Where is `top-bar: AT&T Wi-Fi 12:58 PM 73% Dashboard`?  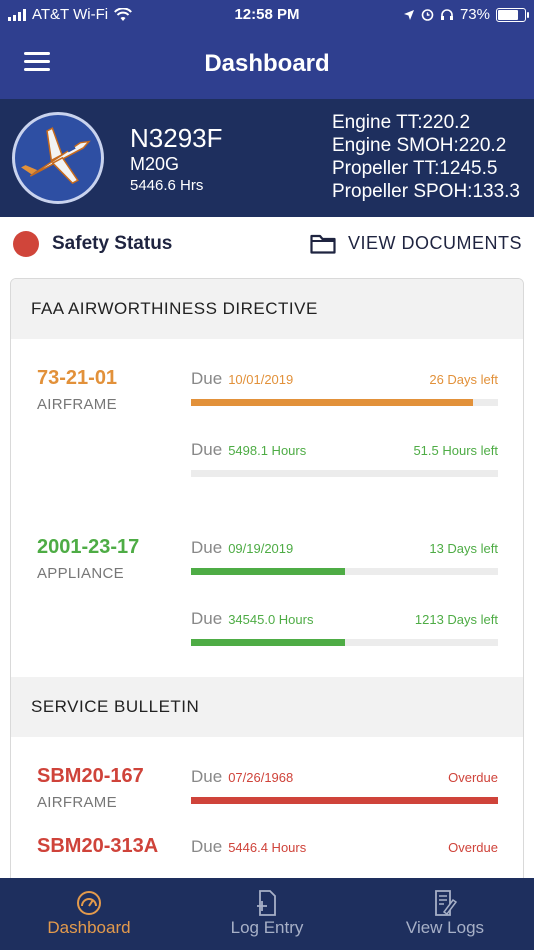
top-bar: AT&T Wi-Fi 12:58 PM 73% Dashboard is located at coordinates (267, 49).